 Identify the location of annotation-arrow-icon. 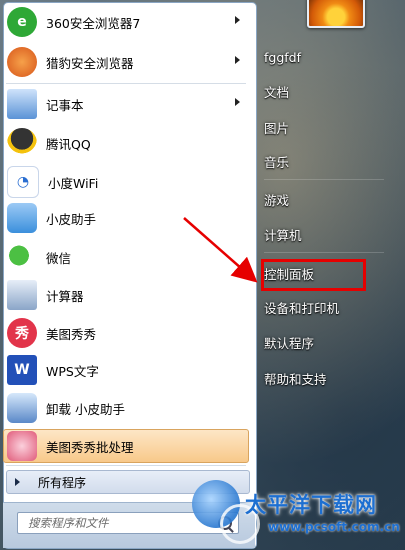
(220, 250).